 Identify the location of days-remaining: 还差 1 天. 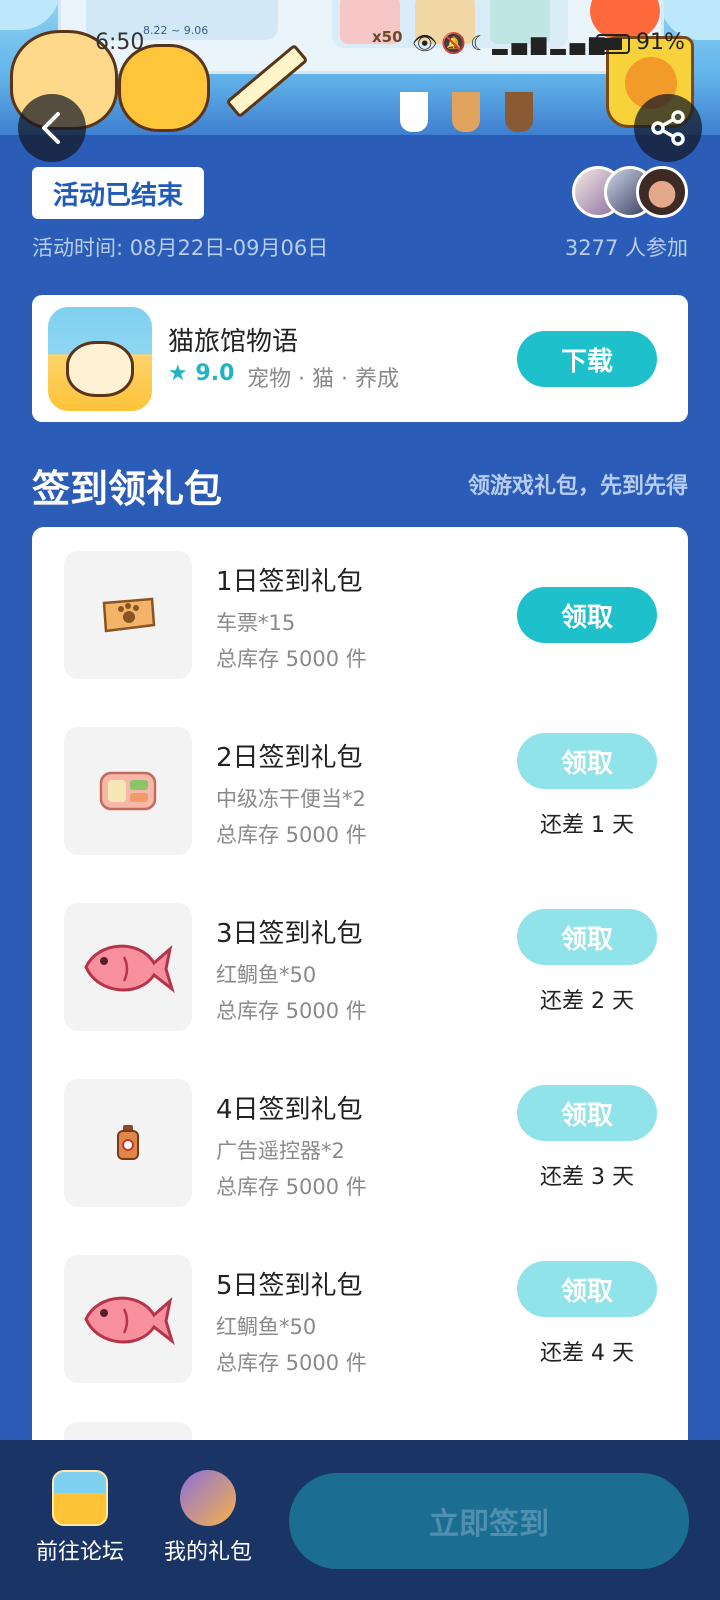
(587, 825).